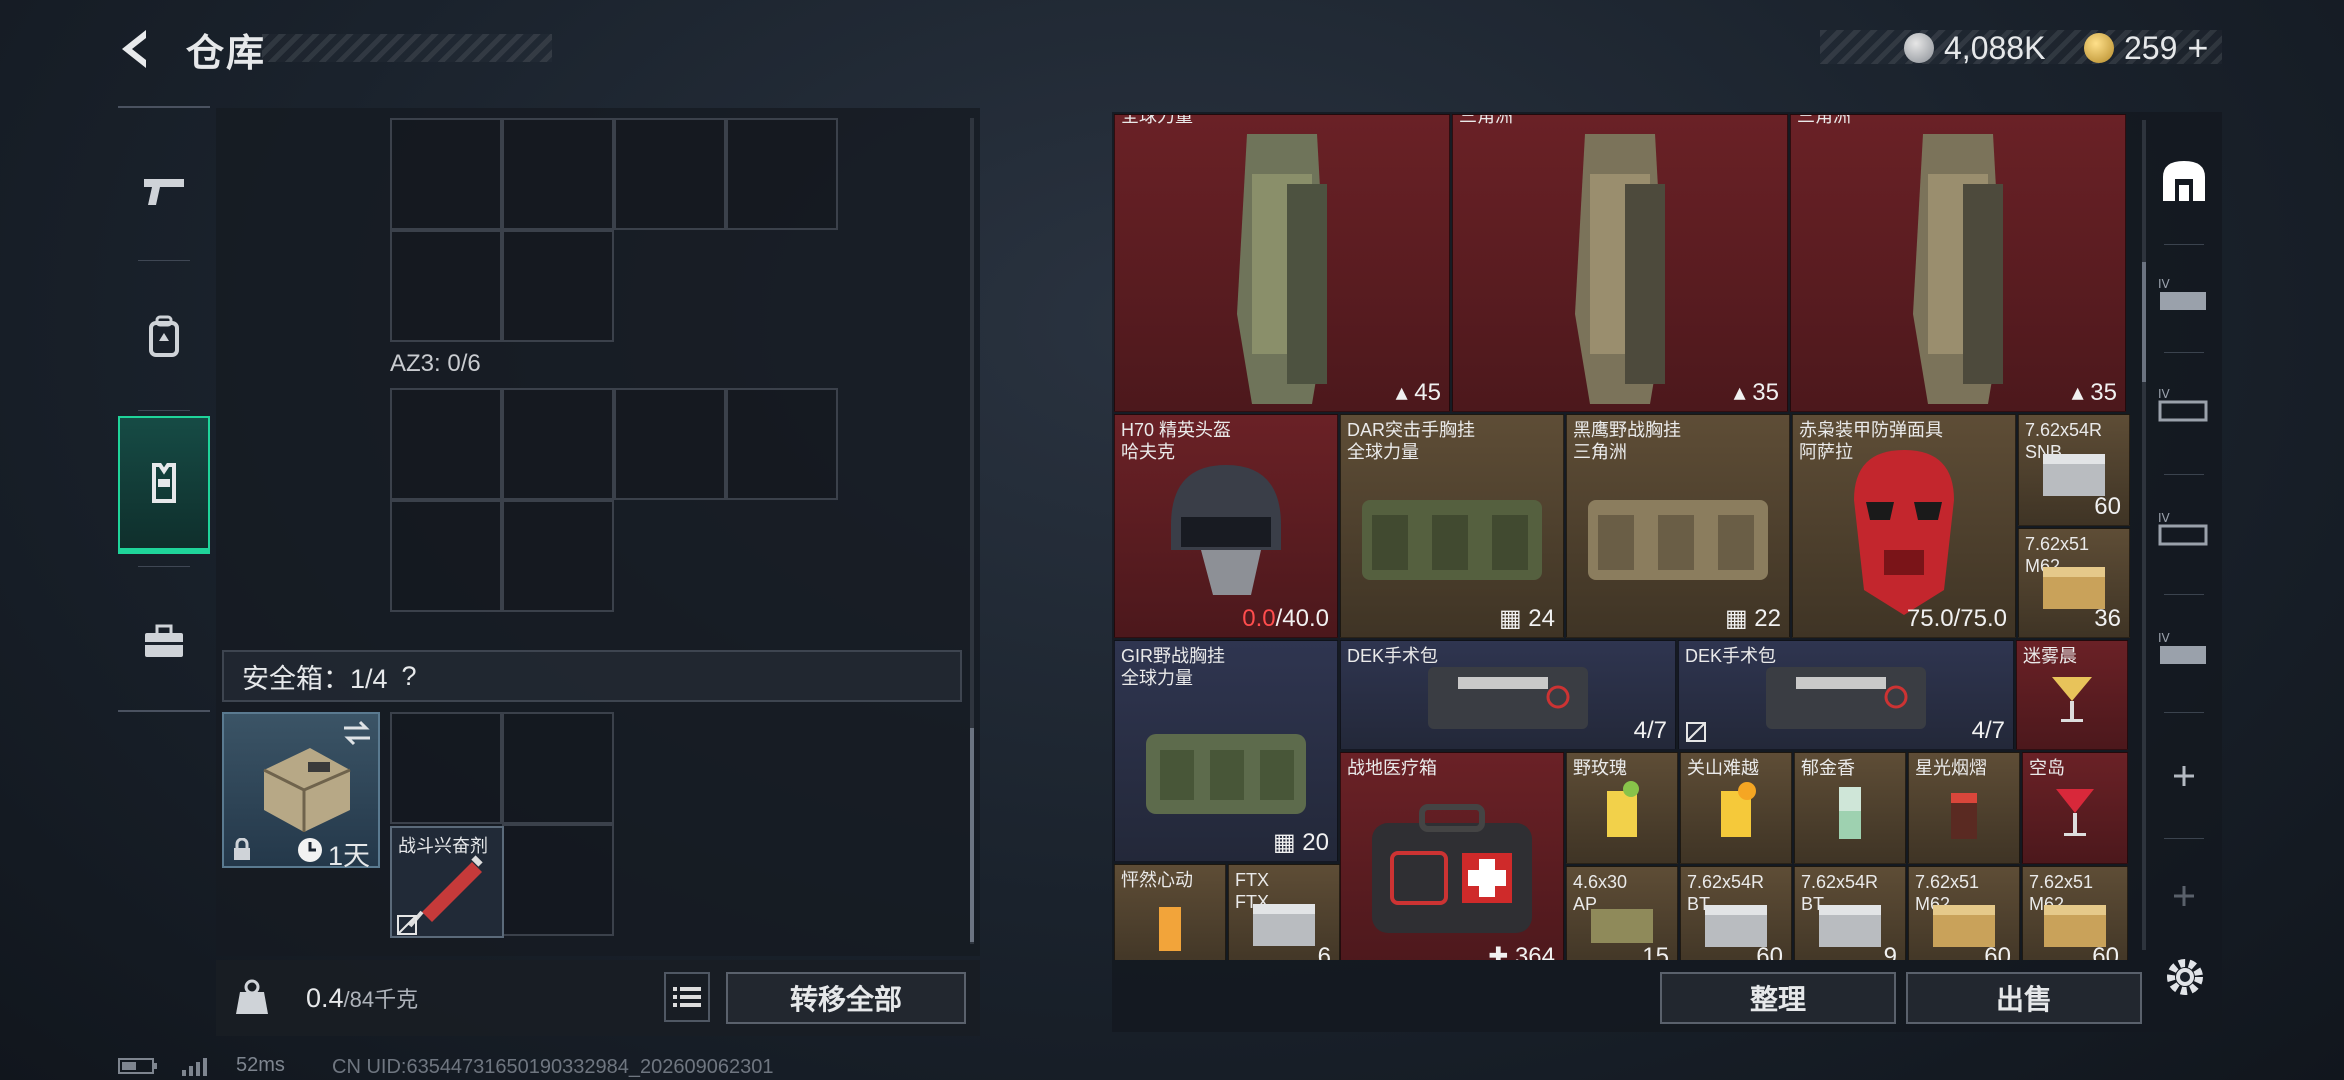 The height and width of the screenshot is (1080, 2344). I want to click on warehouse-tab-4: IV, so click(2184, 528).